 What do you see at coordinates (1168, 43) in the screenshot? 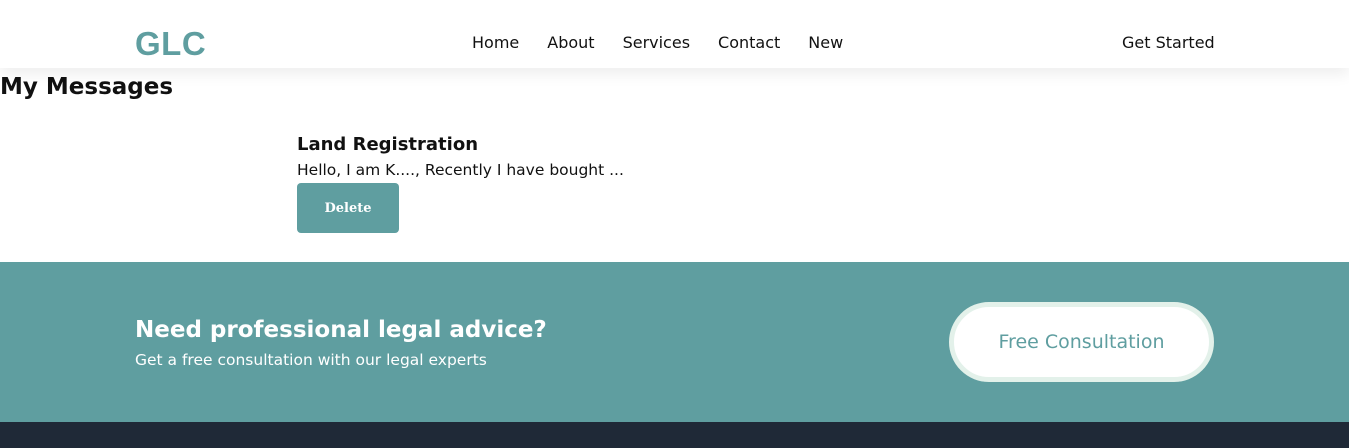
I see `get-started-link: Get Started` at bounding box center [1168, 43].